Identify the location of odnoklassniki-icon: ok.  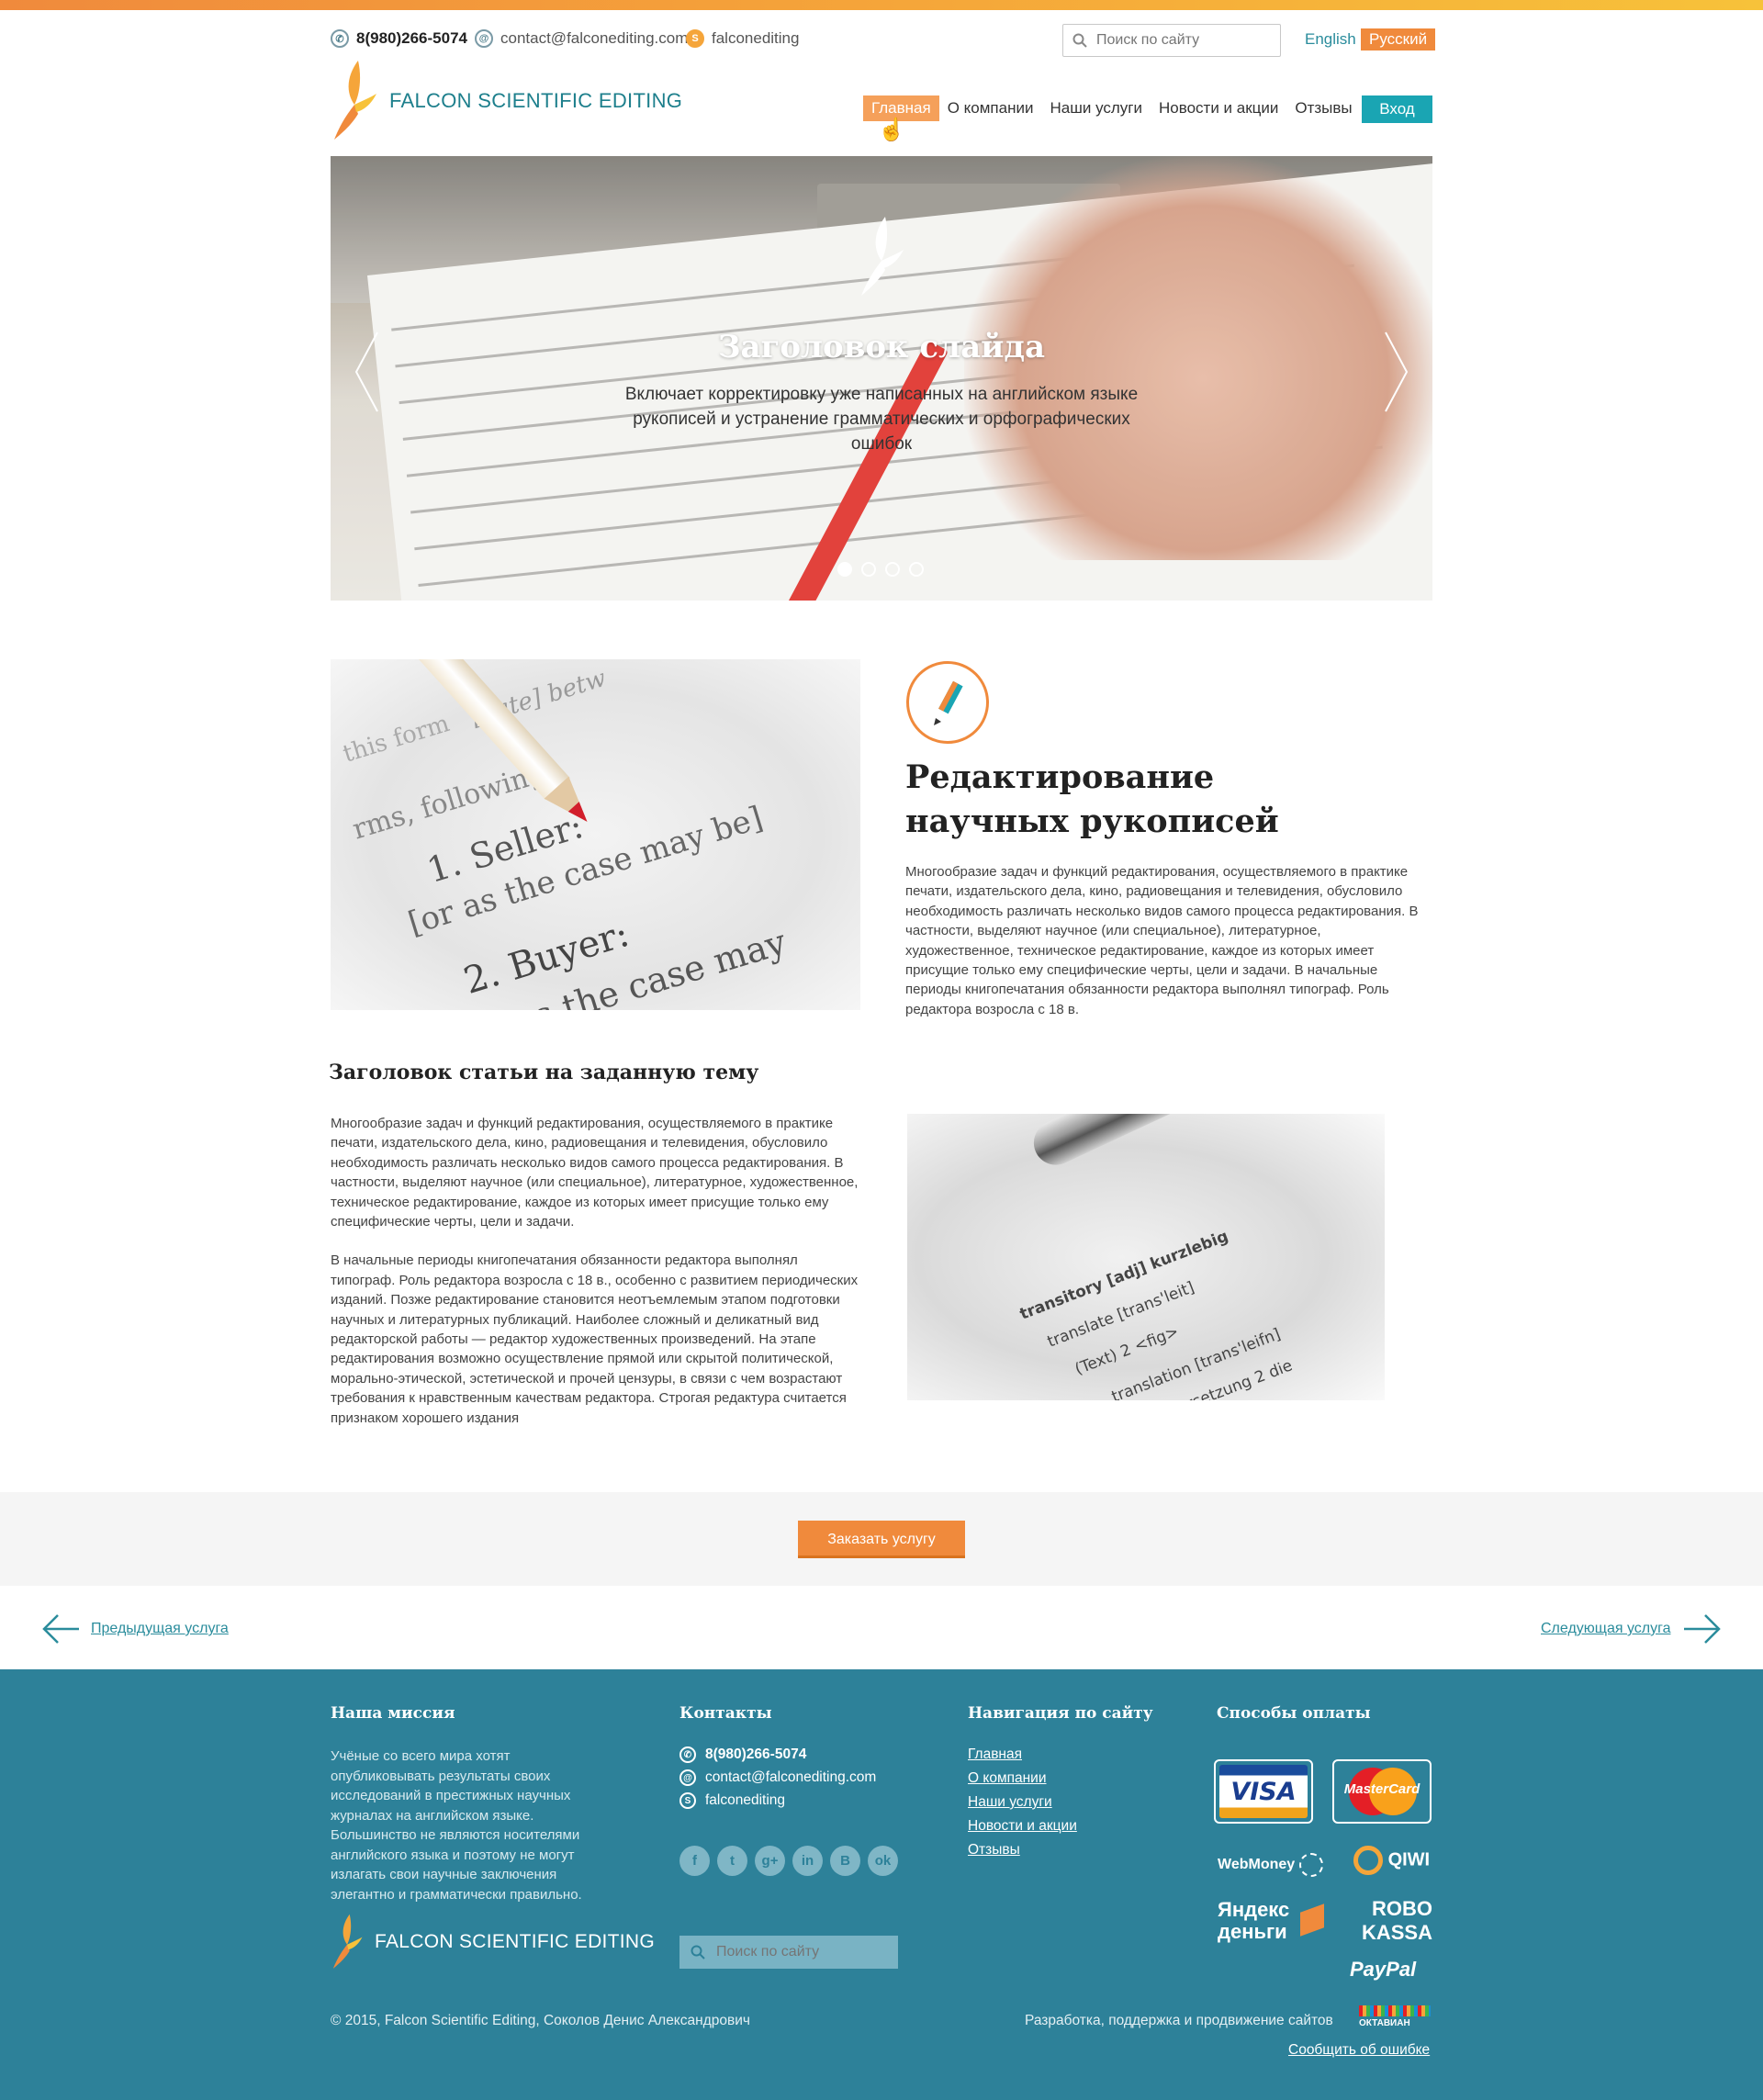
(883, 1861).